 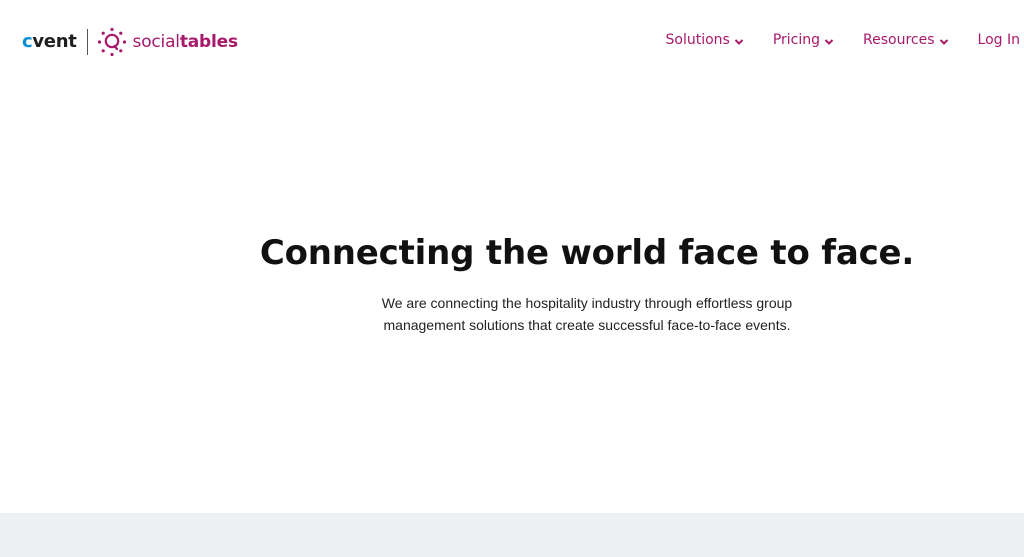 I want to click on home-logo-link: c vent socialtables, so click(x=130, y=42).